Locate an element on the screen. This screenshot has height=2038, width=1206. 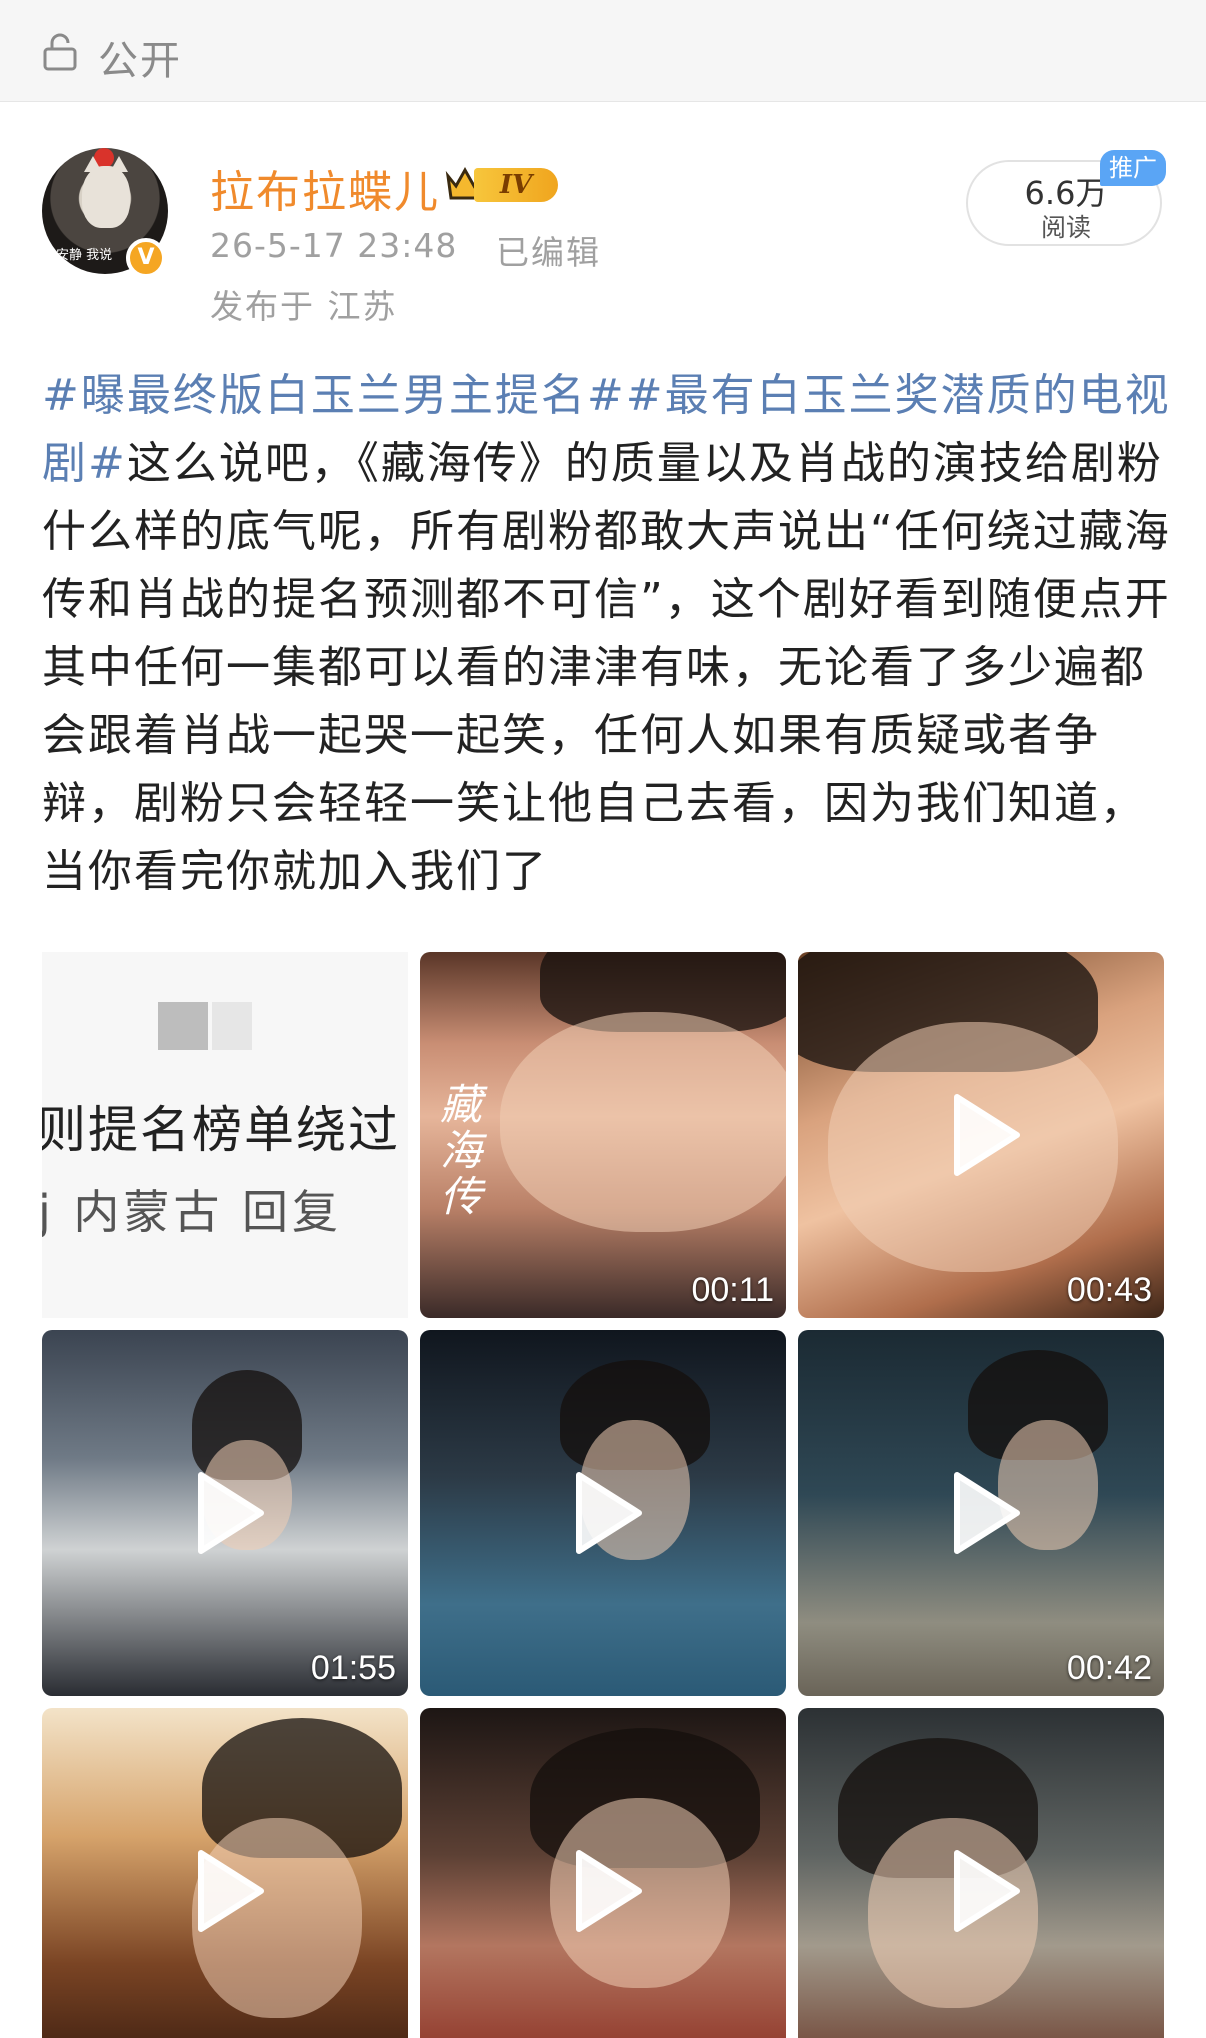
media-video: 藏海传 00:11 is located at coordinates (603, 1135).